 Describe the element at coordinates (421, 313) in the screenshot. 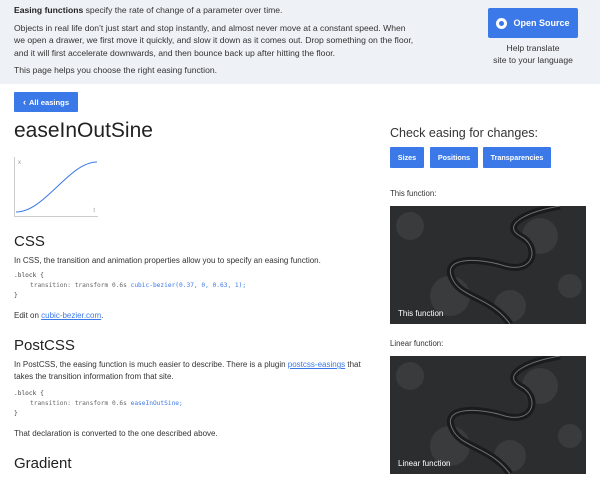

I see `this-function-caption: This function` at that location.